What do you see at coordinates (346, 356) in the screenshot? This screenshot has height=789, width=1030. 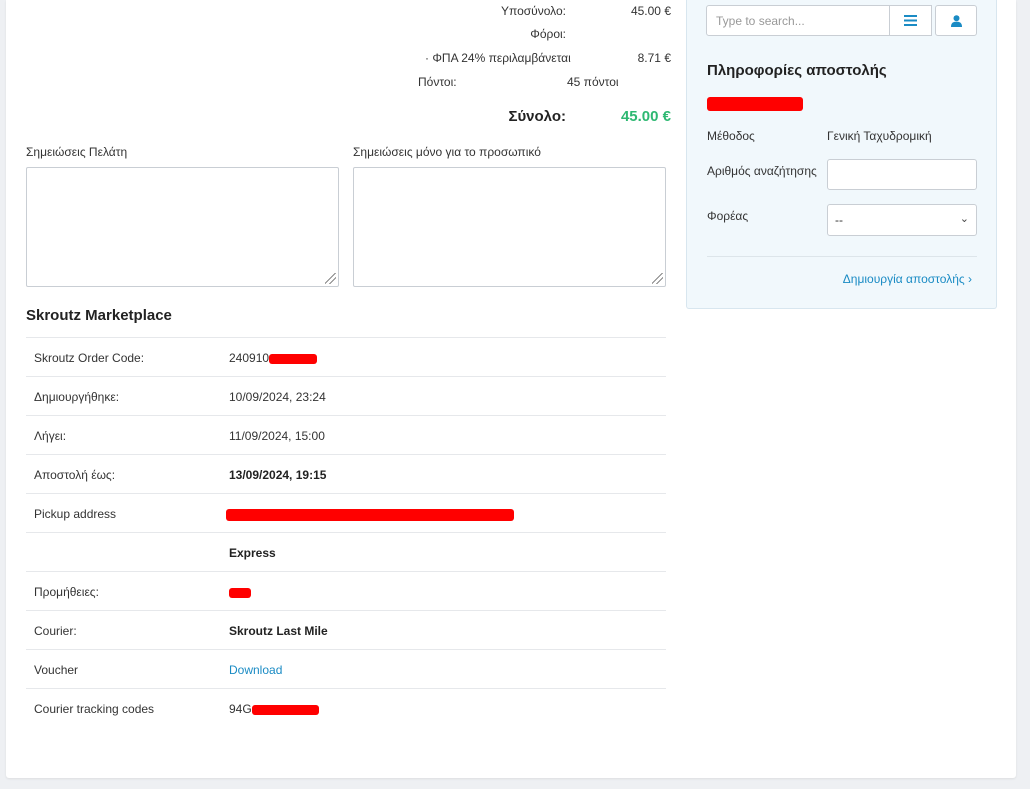 I see `table-row: Skroutz Order Code: 240910` at bounding box center [346, 356].